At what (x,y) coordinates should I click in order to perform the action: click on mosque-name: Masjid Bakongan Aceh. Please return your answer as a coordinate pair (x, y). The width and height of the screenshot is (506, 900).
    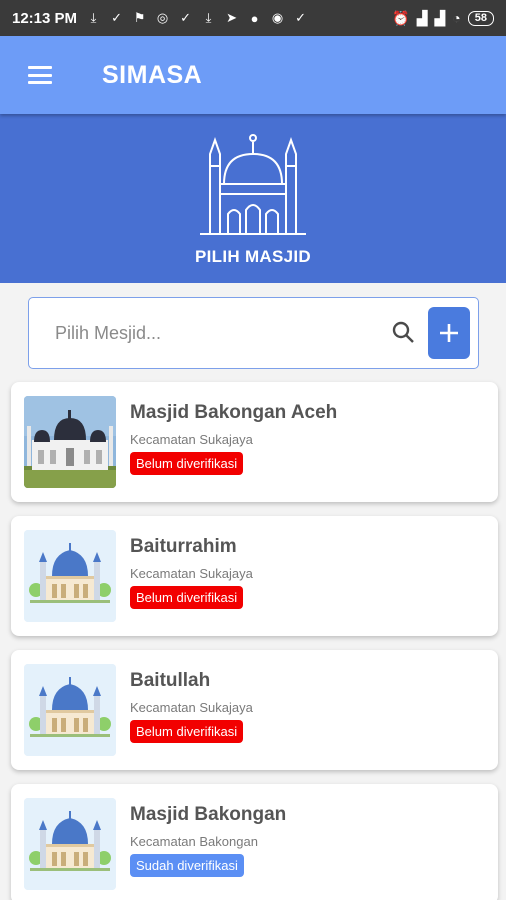
    Looking at the image, I should click on (234, 412).